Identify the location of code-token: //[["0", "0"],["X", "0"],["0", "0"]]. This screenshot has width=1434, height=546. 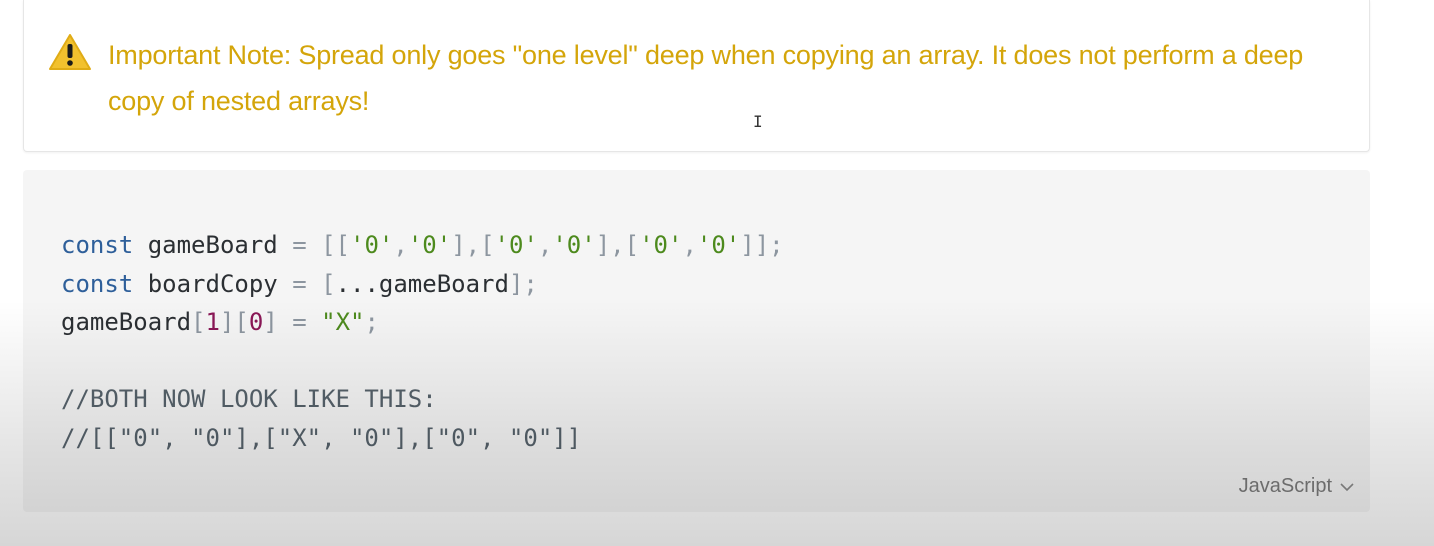
(321, 437).